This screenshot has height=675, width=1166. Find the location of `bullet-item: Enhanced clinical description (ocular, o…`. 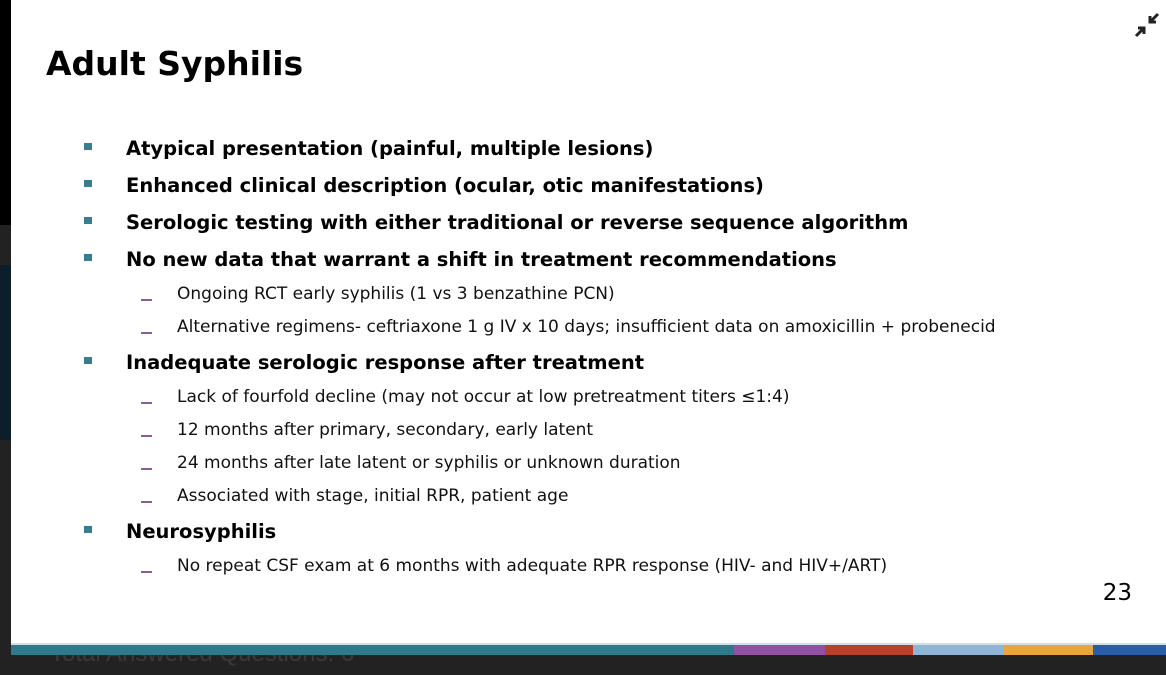

bullet-item: Enhanced clinical description (ocular, o… is located at coordinates (581, 185).